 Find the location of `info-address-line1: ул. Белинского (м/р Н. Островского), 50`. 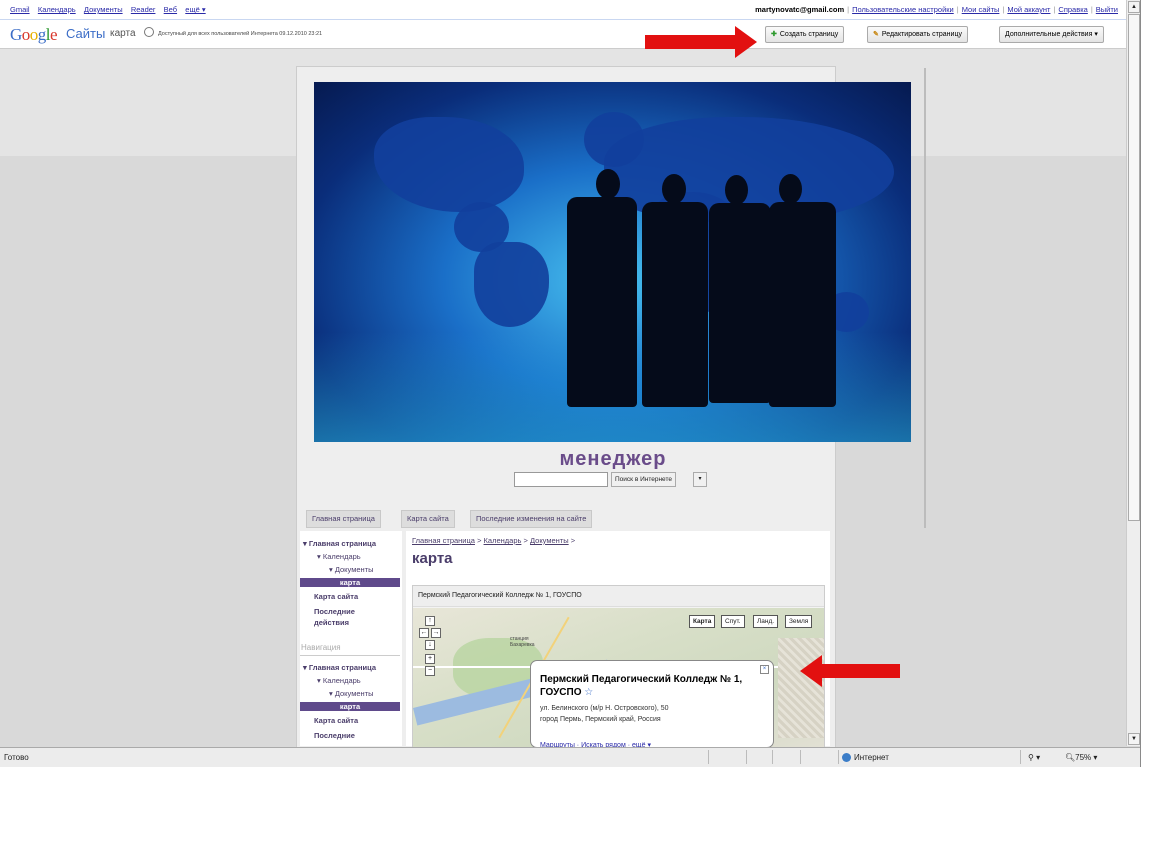

info-address-line1: ул. Белинского (м/р Н. Островского), 50 is located at coordinates (604, 708).